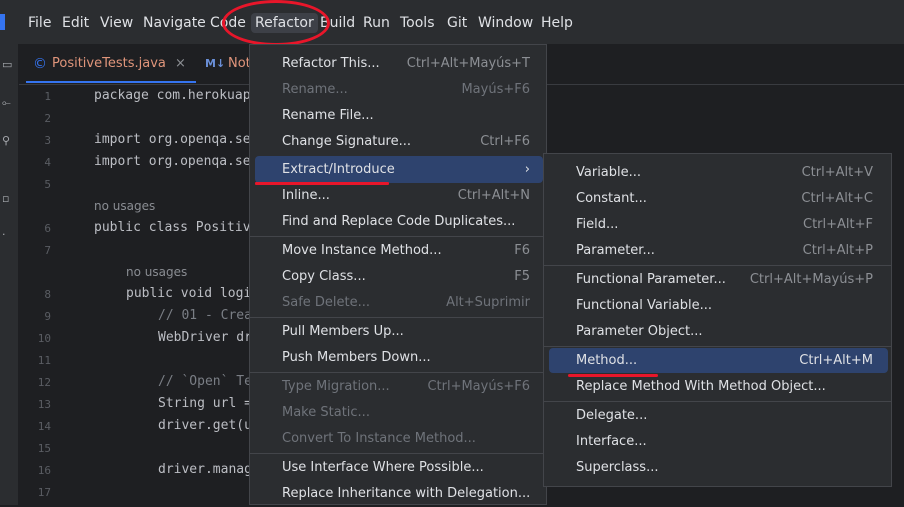 The width and height of the screenshot is (904, 507). What do you see at coordinates (724, 361) in the screenshot?
I see `submenu-item-method: Method... Ctrl+Alt+M` at bounding box center [724, 361].